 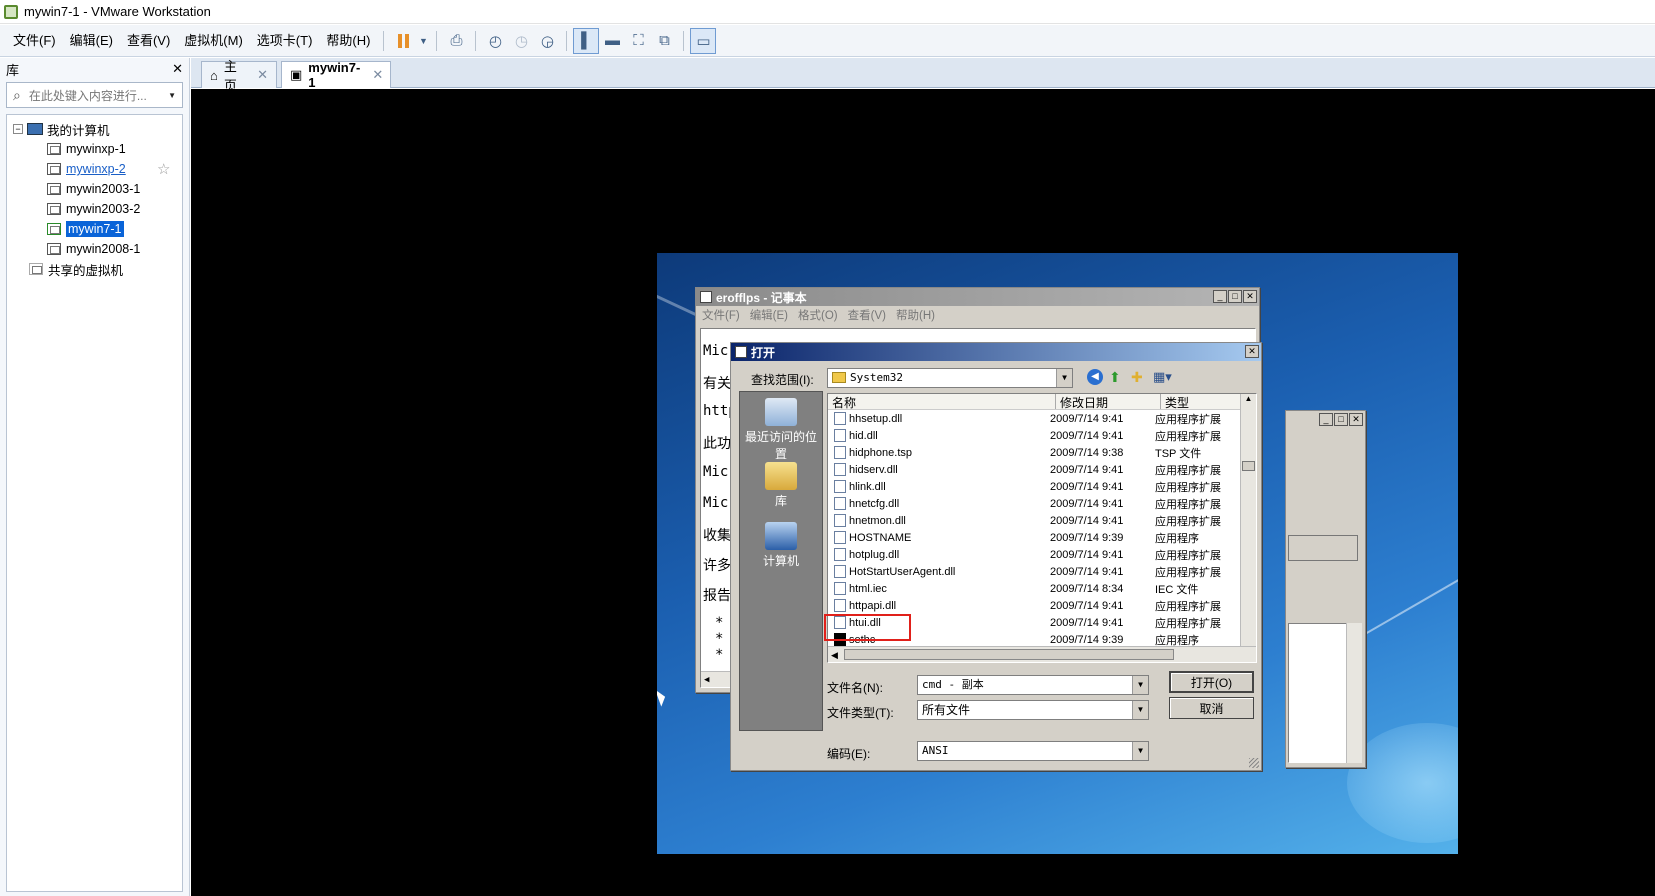 I want to click on notepad-line: *, so click(x=719, y=639).